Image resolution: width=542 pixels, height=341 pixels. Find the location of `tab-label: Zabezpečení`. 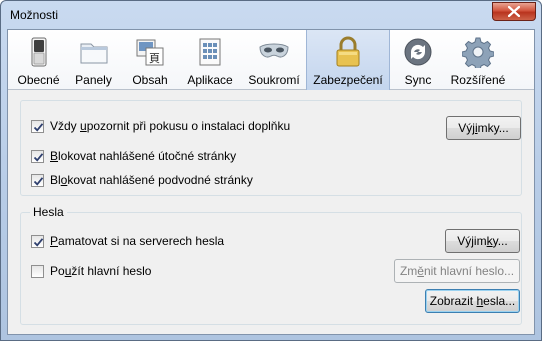

tab-label: Zabezpečení is located at coordinates (348, 80).